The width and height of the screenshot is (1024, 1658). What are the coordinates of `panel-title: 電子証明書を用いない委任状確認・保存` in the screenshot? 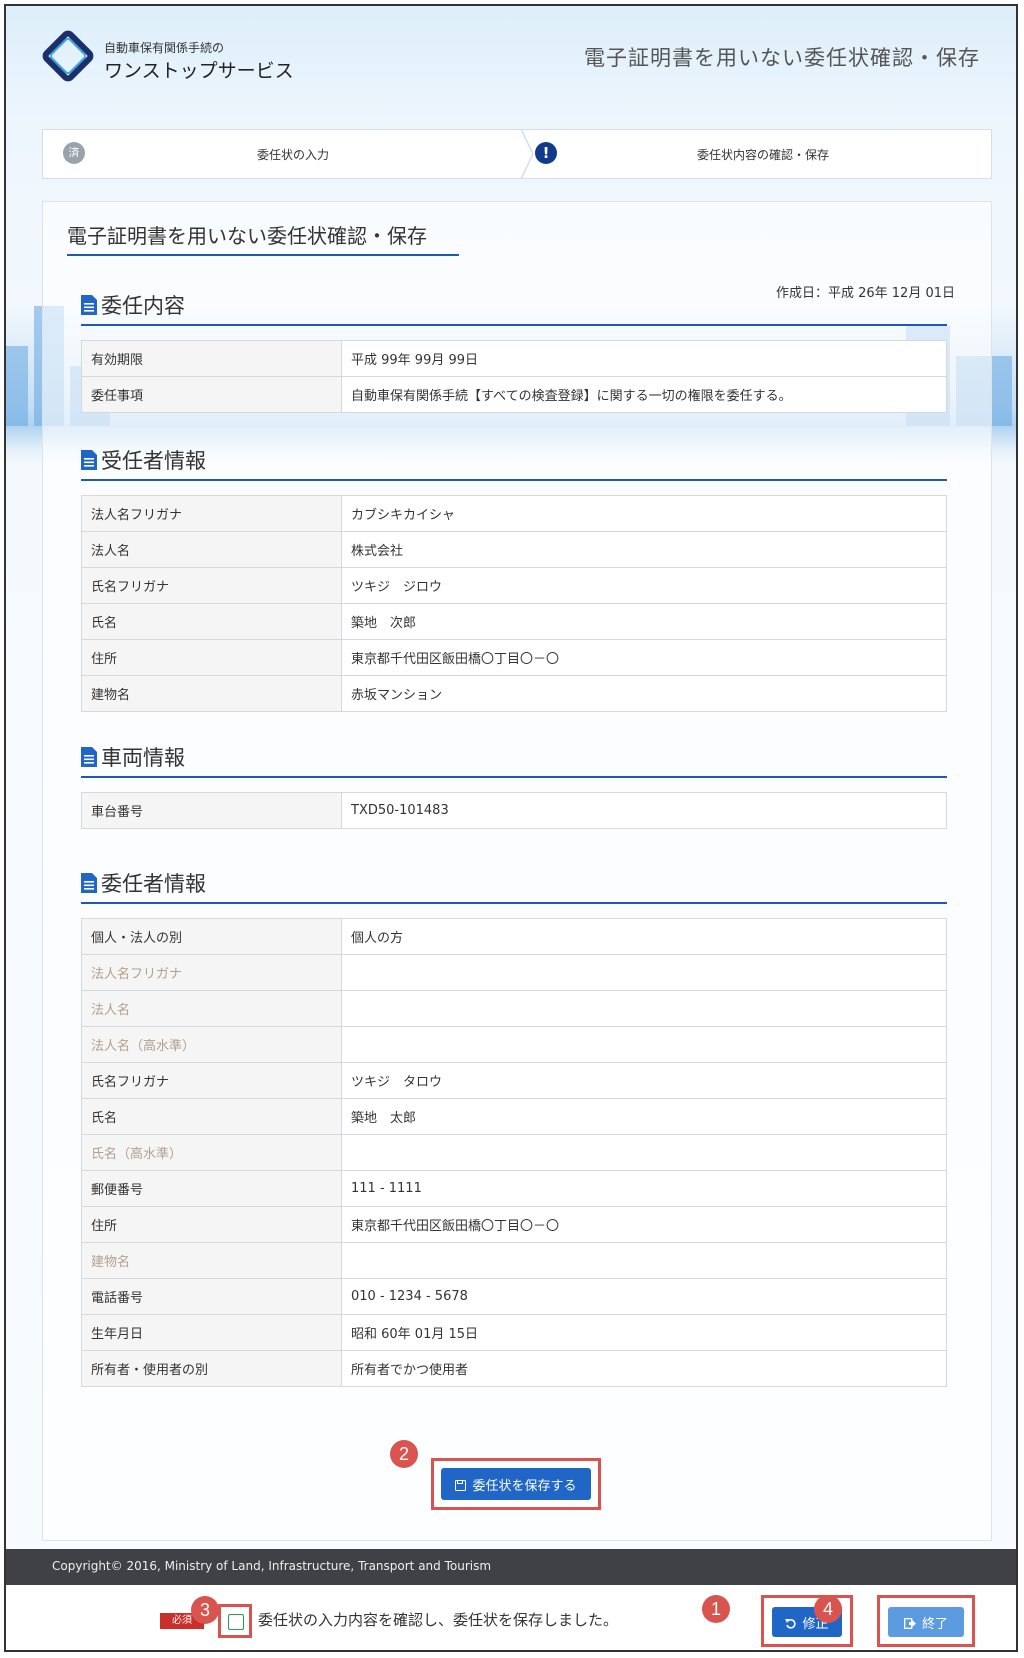 It's located at (247, 236).